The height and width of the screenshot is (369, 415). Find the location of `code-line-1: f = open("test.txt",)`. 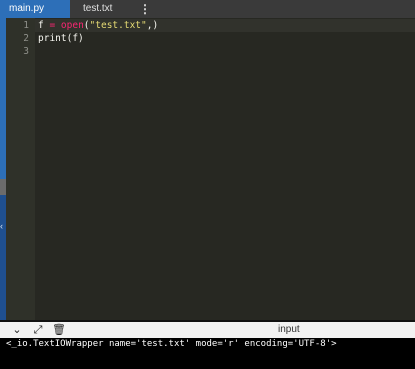

code-line-1: f = open("test.txt",) is located at coordinates (98, 25).